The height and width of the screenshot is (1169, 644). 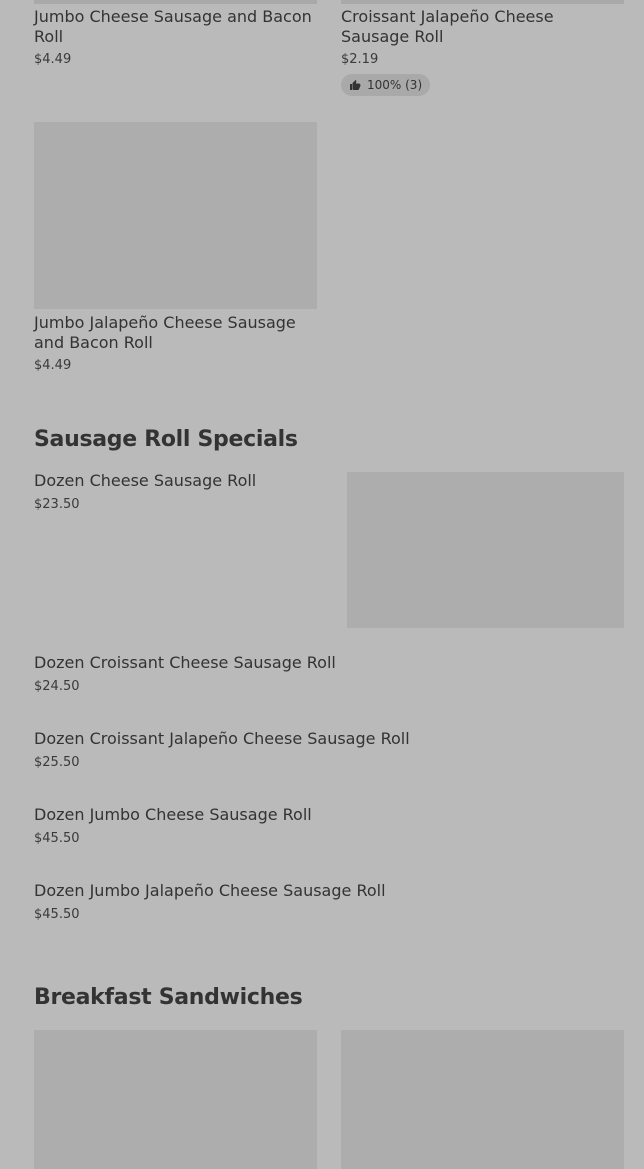 What do you see at coordinates (145, 480) in the screenshot?
I see `item-name: Dozen Cheese Sausage Roll` at bounding box center [145, 480].